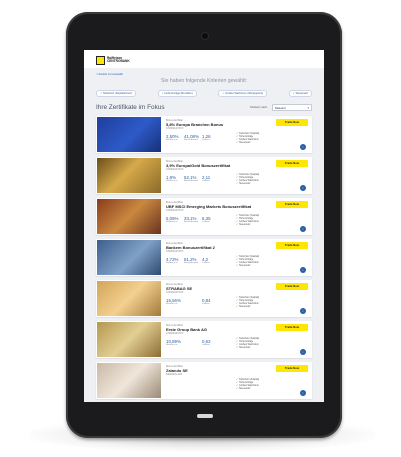 Image resolution: width=401 pixels, height=457 pixels. I want to click on stat, so click(193, 302).